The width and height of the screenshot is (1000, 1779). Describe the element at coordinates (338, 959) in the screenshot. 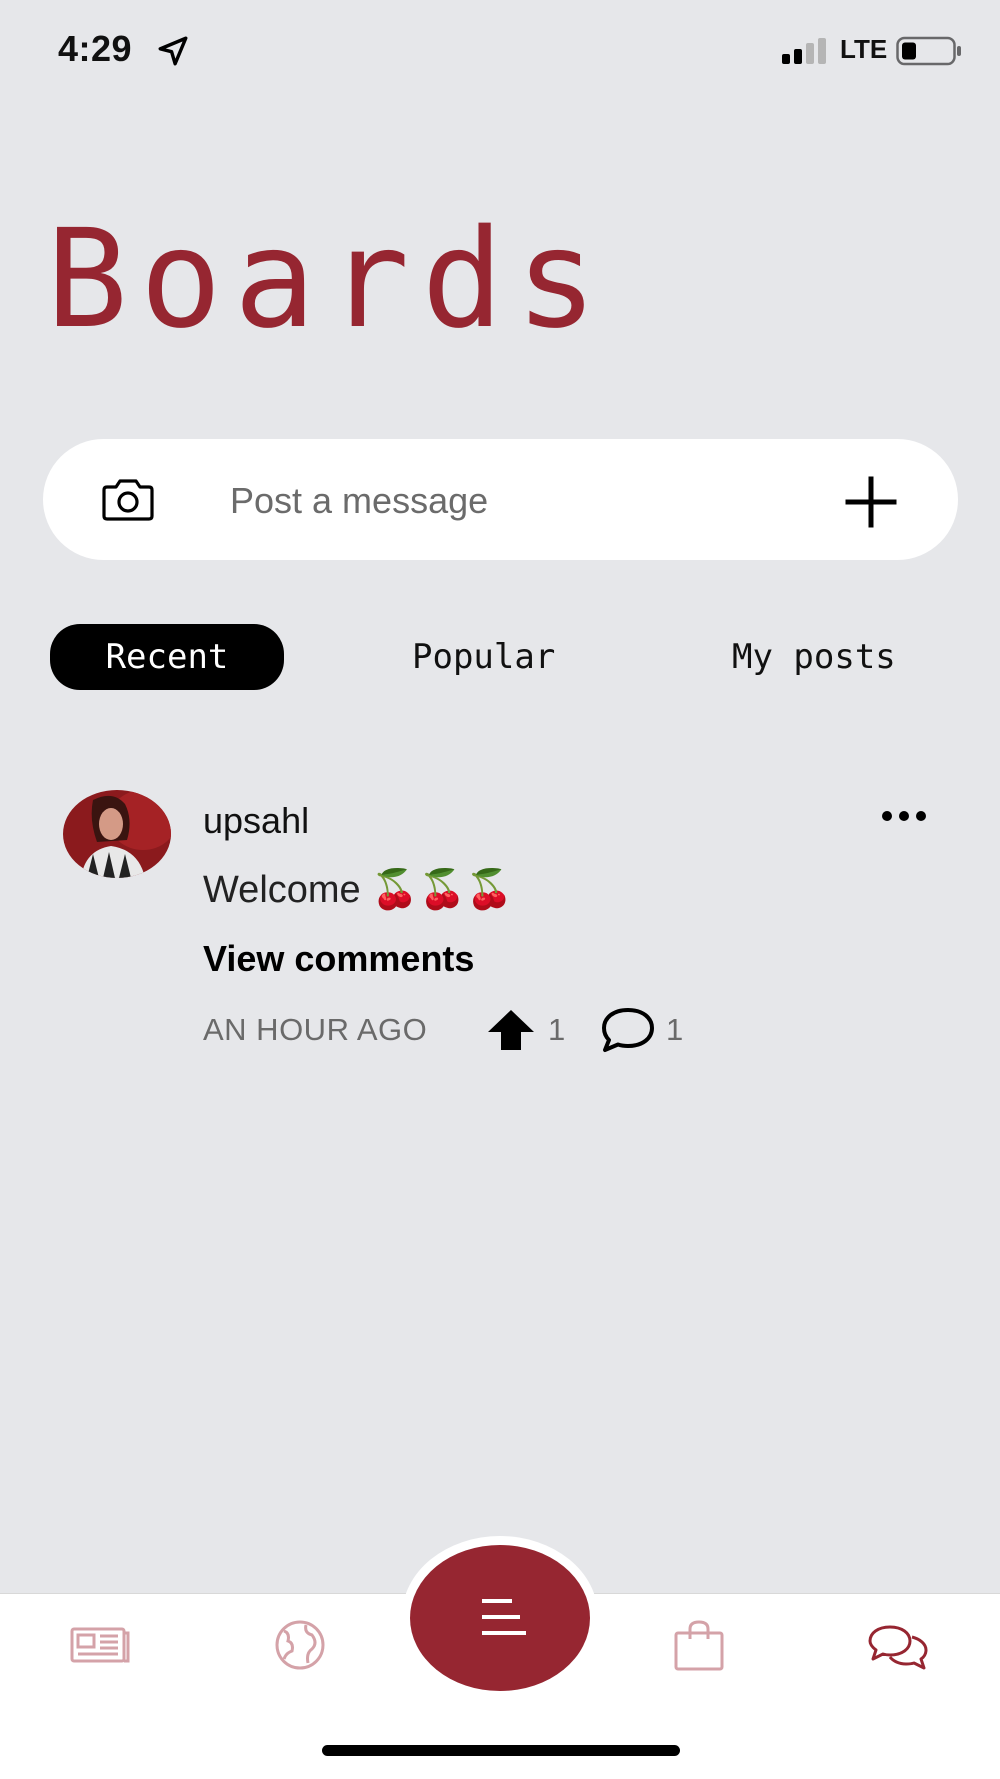

I see `view-comments-link: View comments` at that location.